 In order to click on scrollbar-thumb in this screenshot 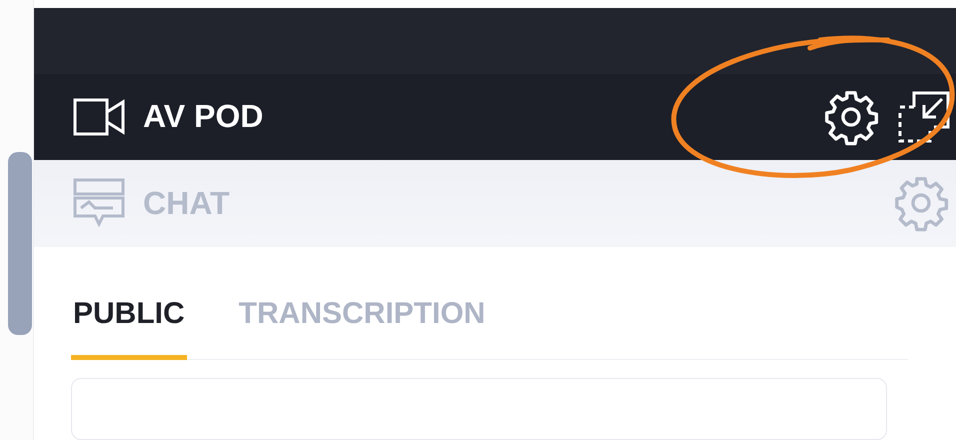, I will do `click(20, 243)`.